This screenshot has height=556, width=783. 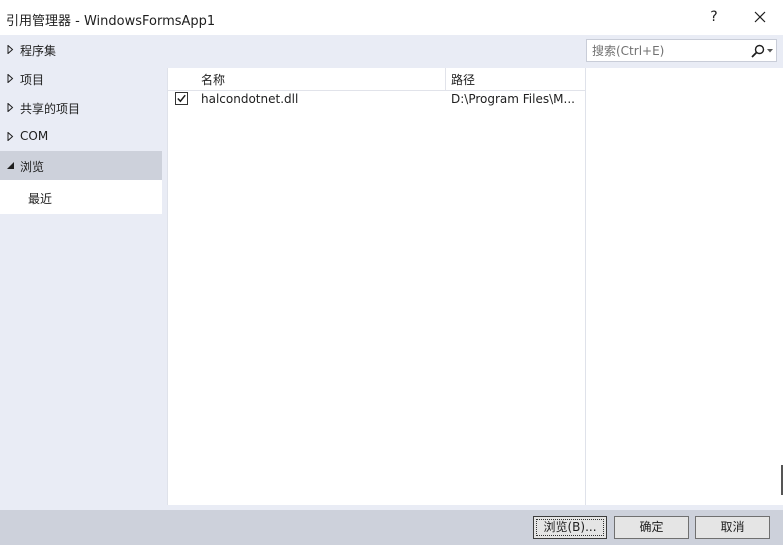 What do you see at coordinates (38, 51) in the screenshot?
I see `nav-item-label: 程序集` at bounding box center [38, 51].